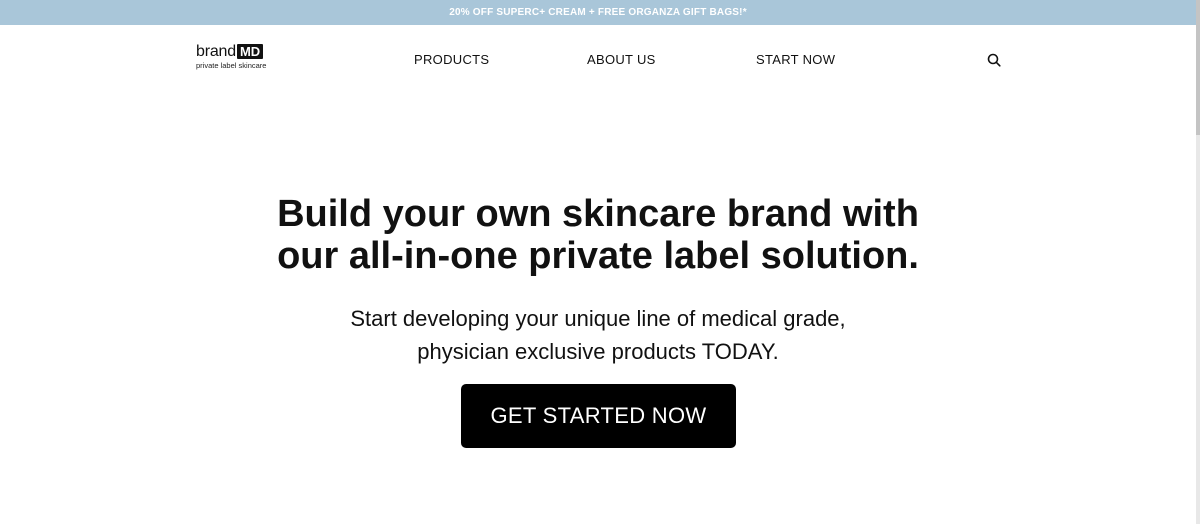 The height and width of the screenshot is (524, 1200). I want to click on nav-about-us: ABOUT US, so click(621, 59).